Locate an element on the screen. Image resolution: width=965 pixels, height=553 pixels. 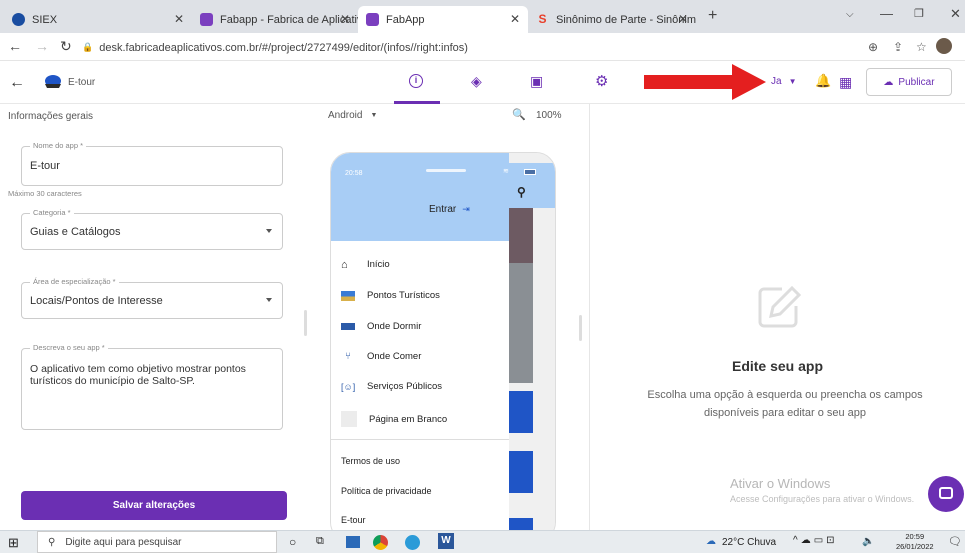
search-icon: ⚲ is located at coordinates (521, 192).